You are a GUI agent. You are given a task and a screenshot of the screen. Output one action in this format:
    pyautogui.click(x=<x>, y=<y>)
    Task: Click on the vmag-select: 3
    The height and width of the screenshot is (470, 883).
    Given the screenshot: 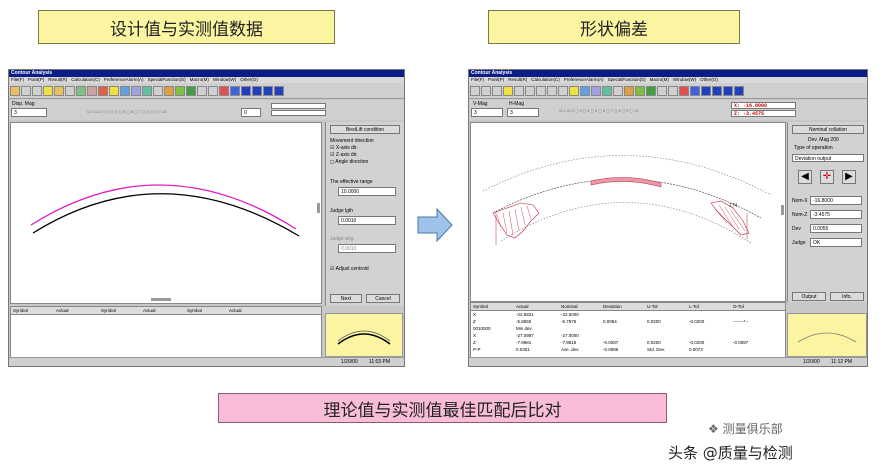 What is the action you would take?
    pyautogui.click(x=487, y=112)
    